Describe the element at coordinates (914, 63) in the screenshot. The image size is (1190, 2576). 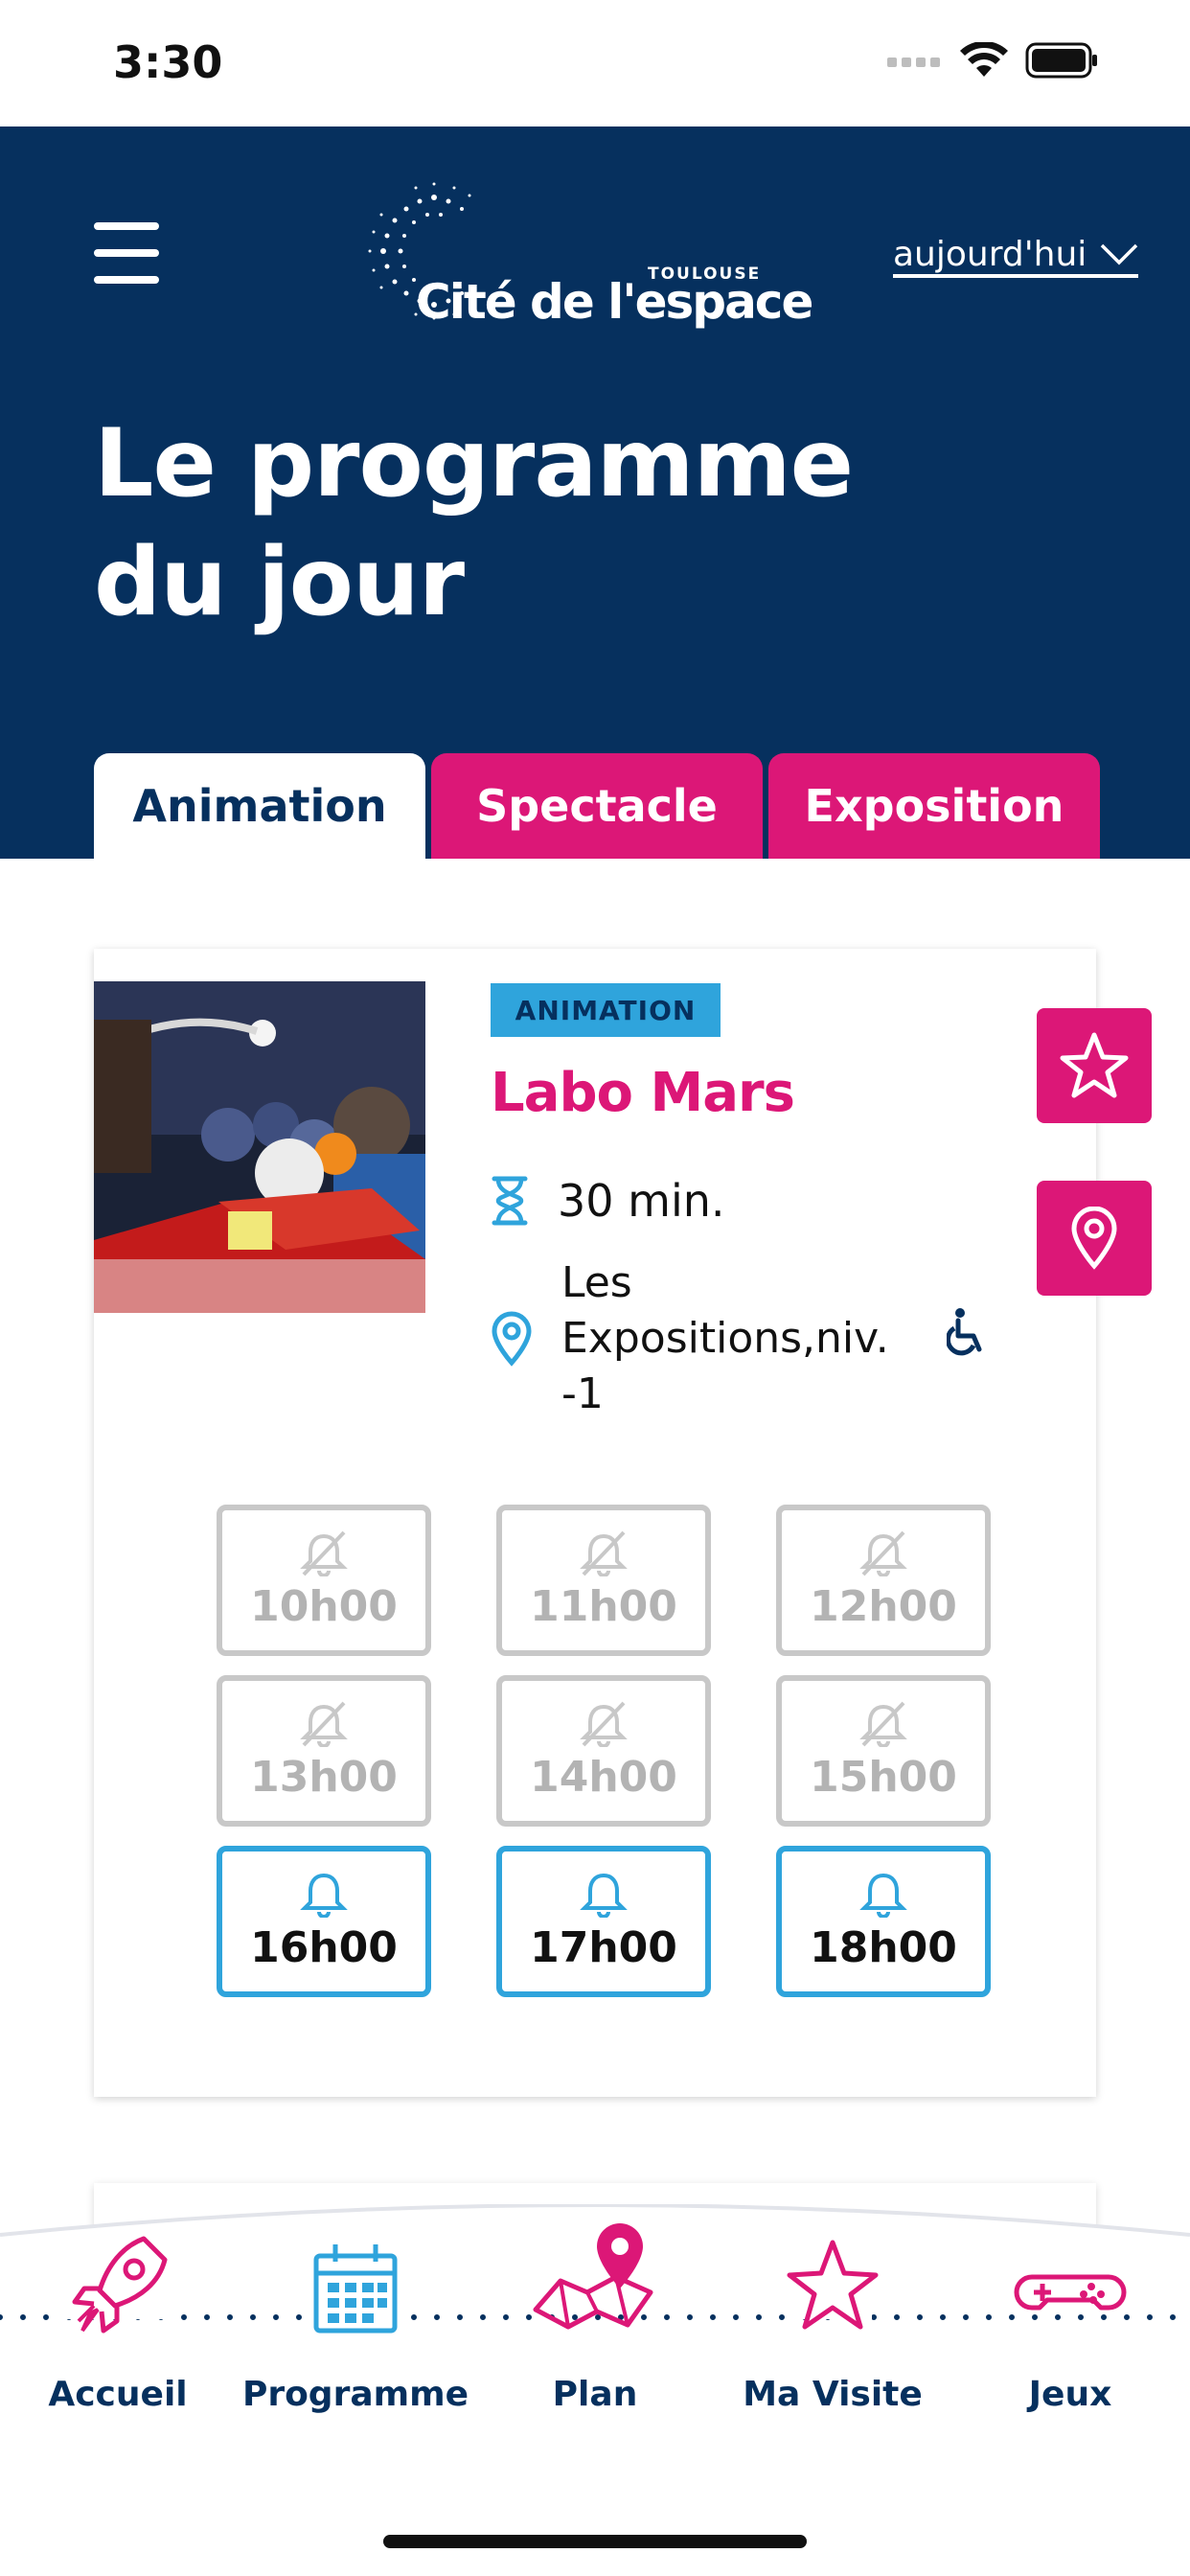
I see `signal-icon` at that location.